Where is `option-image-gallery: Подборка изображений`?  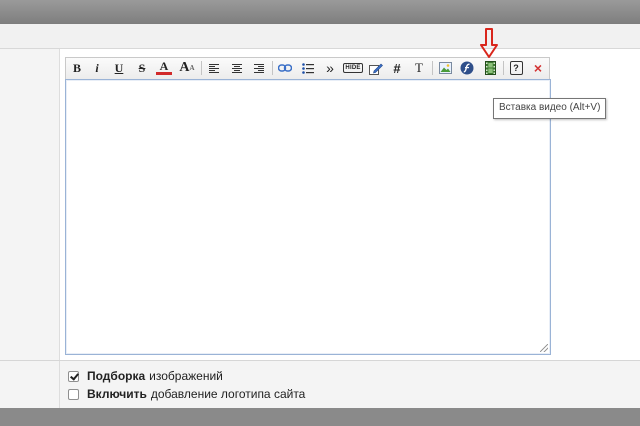
option-image-gallery: Подборка изображений is located at coordinates (145, 376).